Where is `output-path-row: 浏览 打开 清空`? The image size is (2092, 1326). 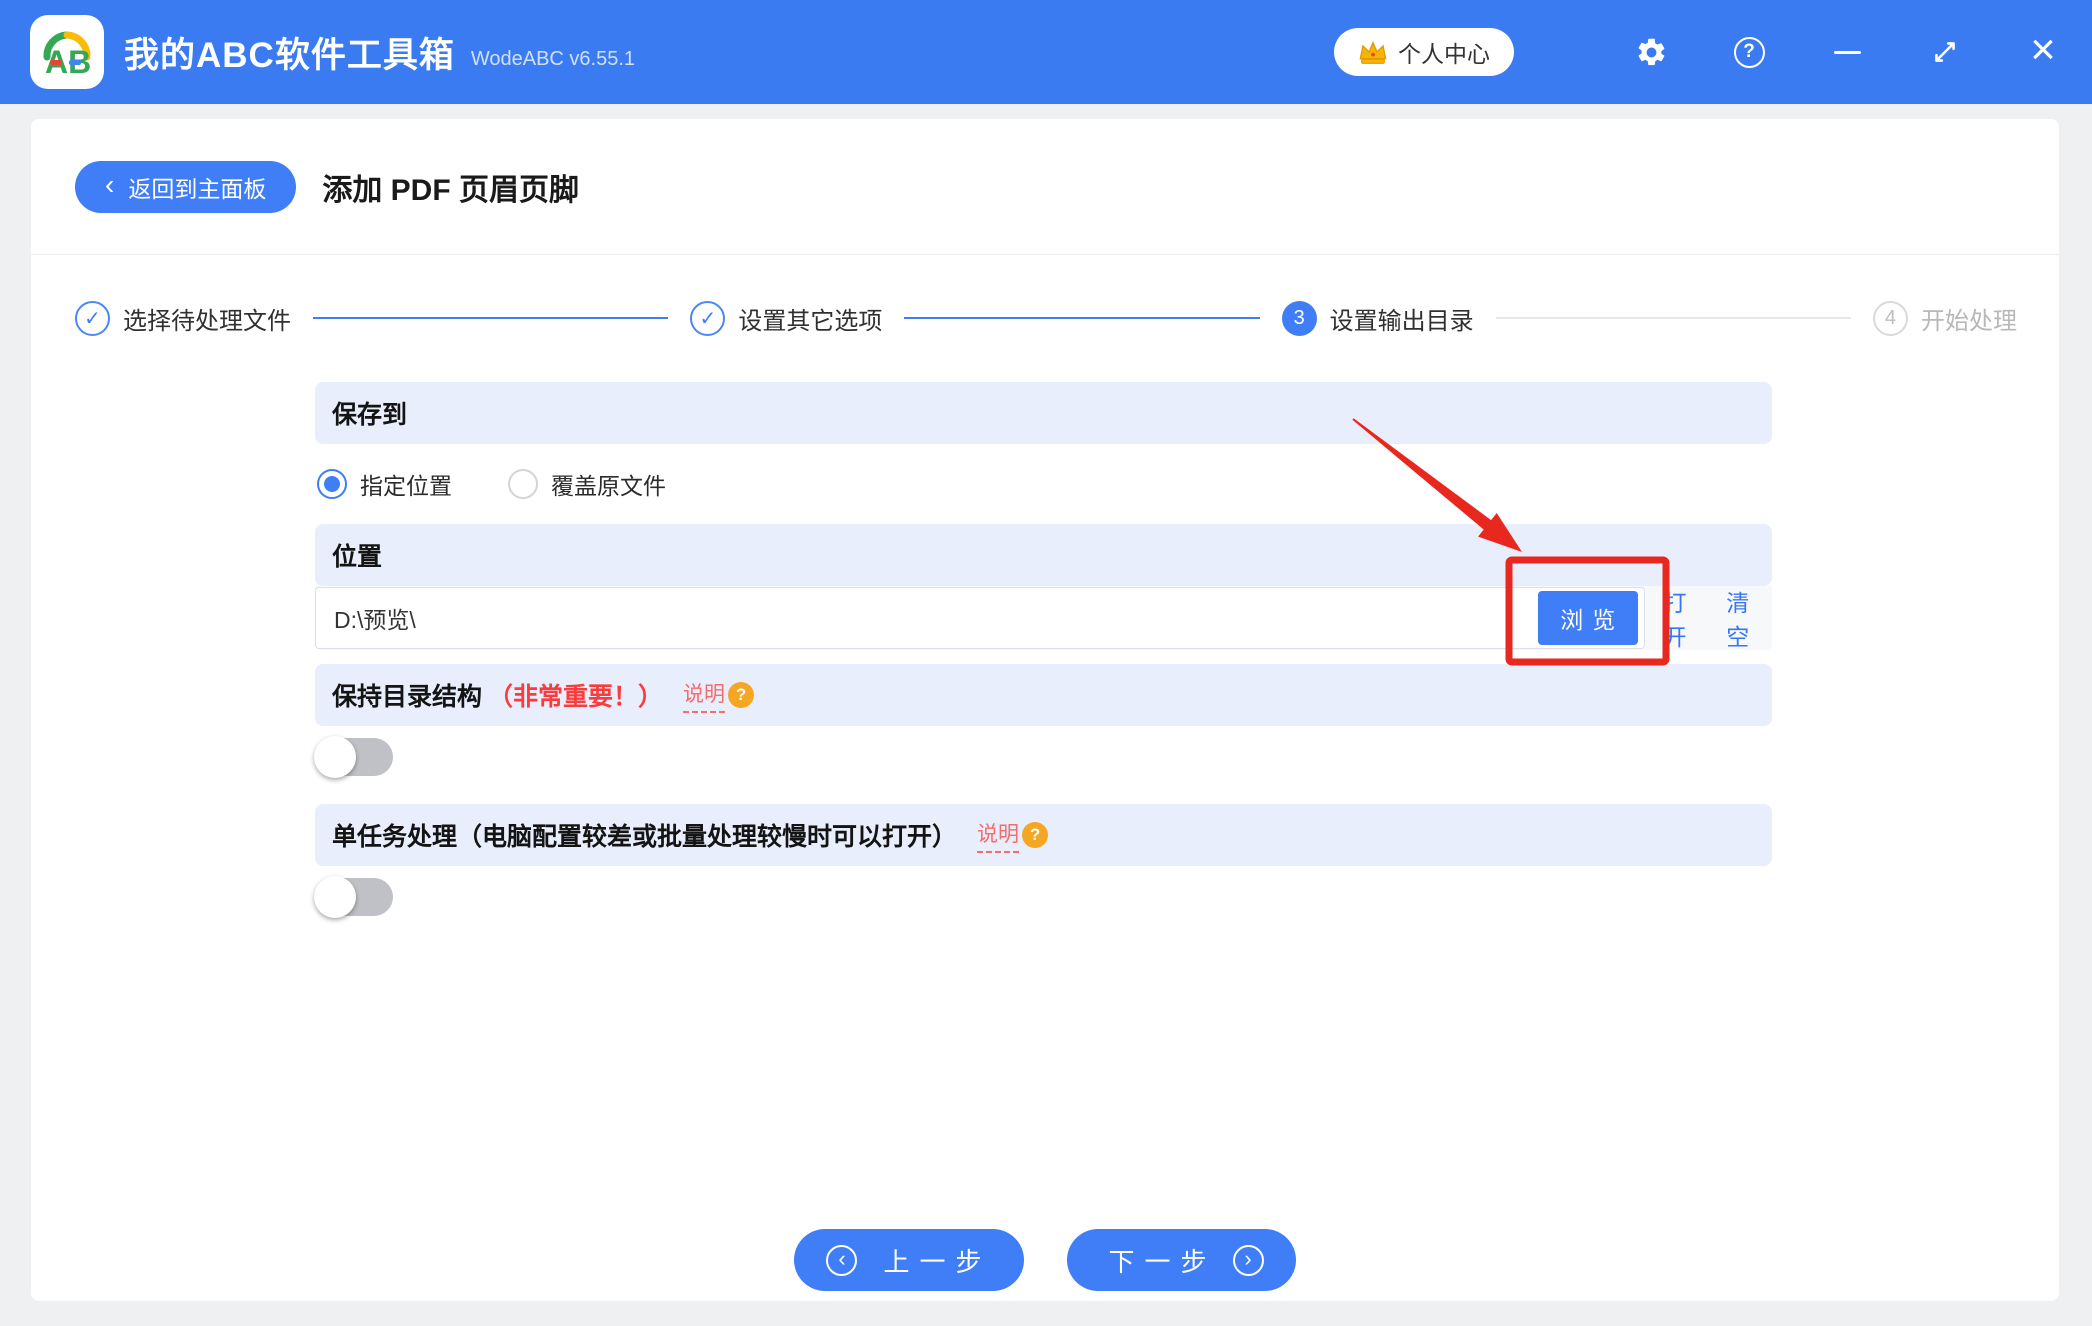 output-path-row: 浏览 打开 清空 is located at coordinates (1043, 618).